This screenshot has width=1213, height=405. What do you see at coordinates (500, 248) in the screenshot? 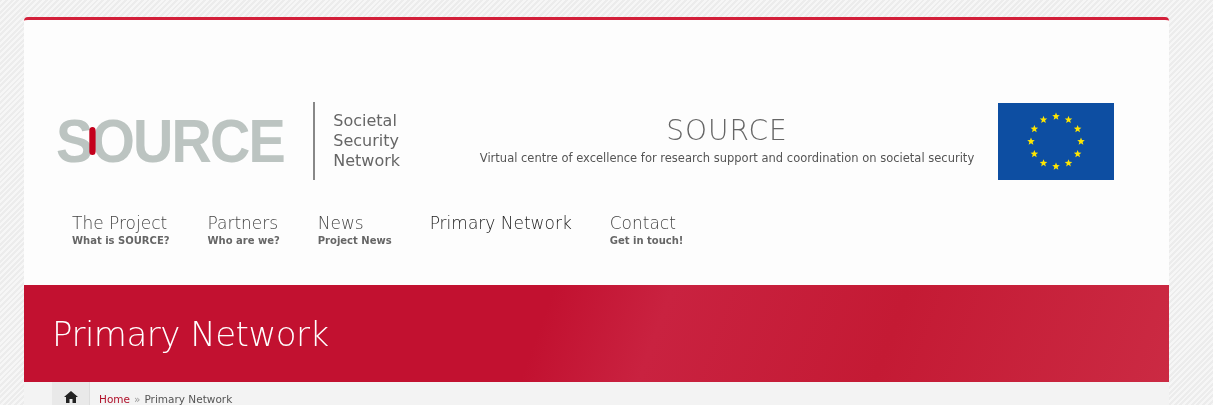
I see `nav-item: Primary Network` at bounding box center [500, 248].